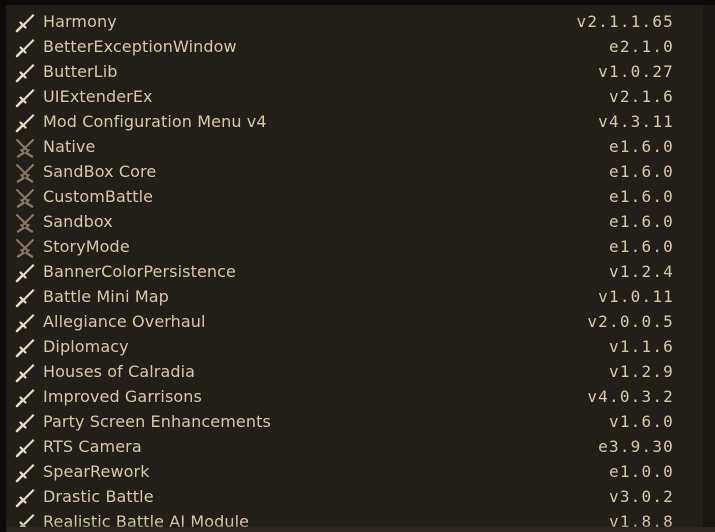  I want to click on mod-row: Sandbox e1.6.0, so click(357, 222).